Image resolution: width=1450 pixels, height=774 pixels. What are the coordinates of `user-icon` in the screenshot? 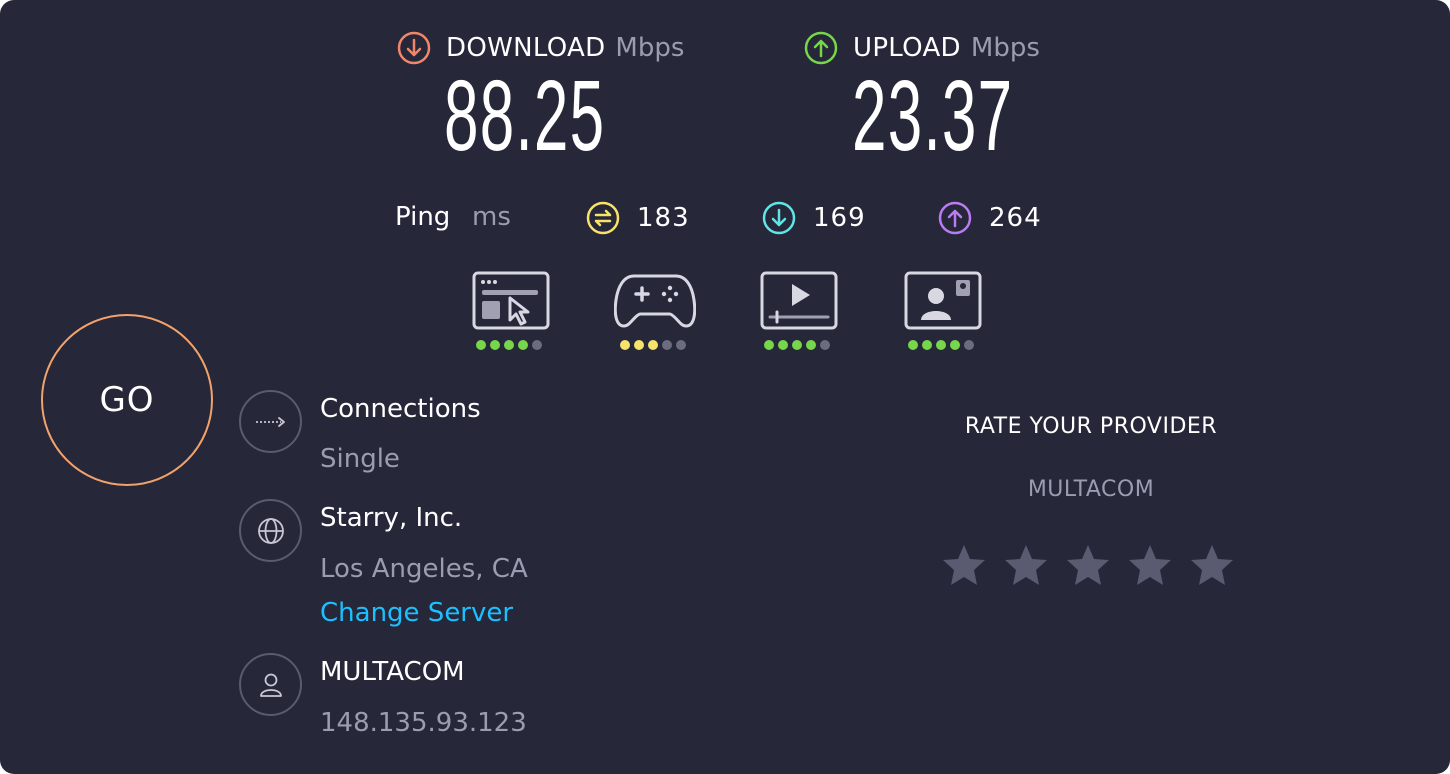 It's located at (270, 685).